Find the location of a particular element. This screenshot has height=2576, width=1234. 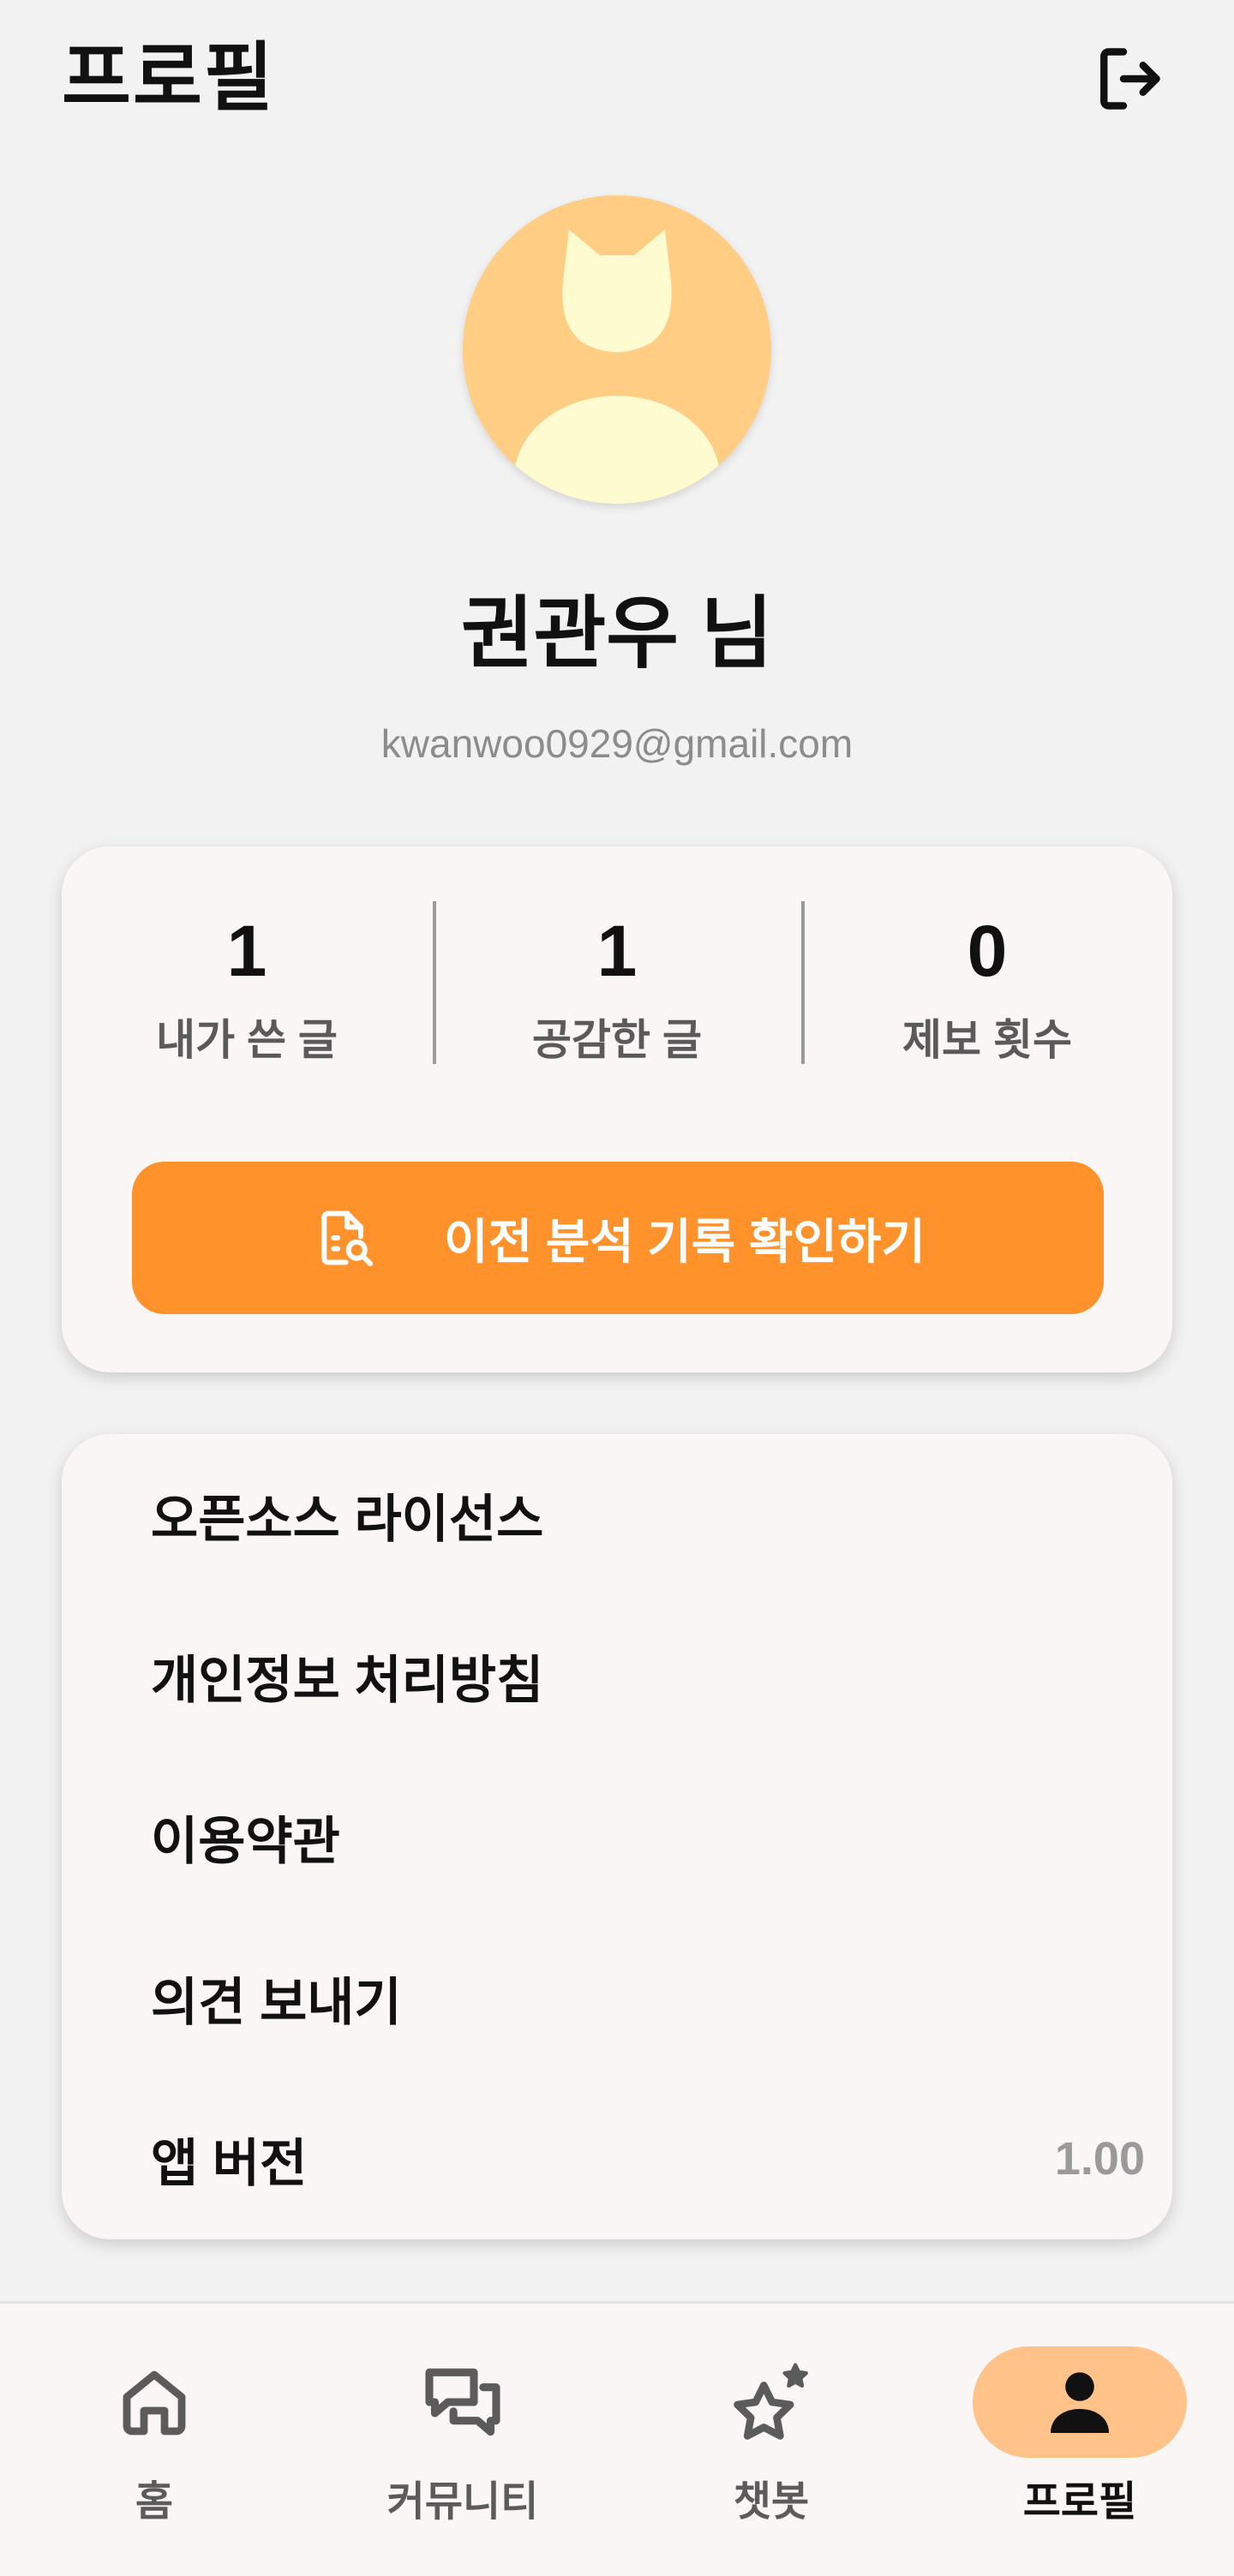

analysis-history-button: 이전 분석 기록 확인하기 is located at coordinates (618, 1238).